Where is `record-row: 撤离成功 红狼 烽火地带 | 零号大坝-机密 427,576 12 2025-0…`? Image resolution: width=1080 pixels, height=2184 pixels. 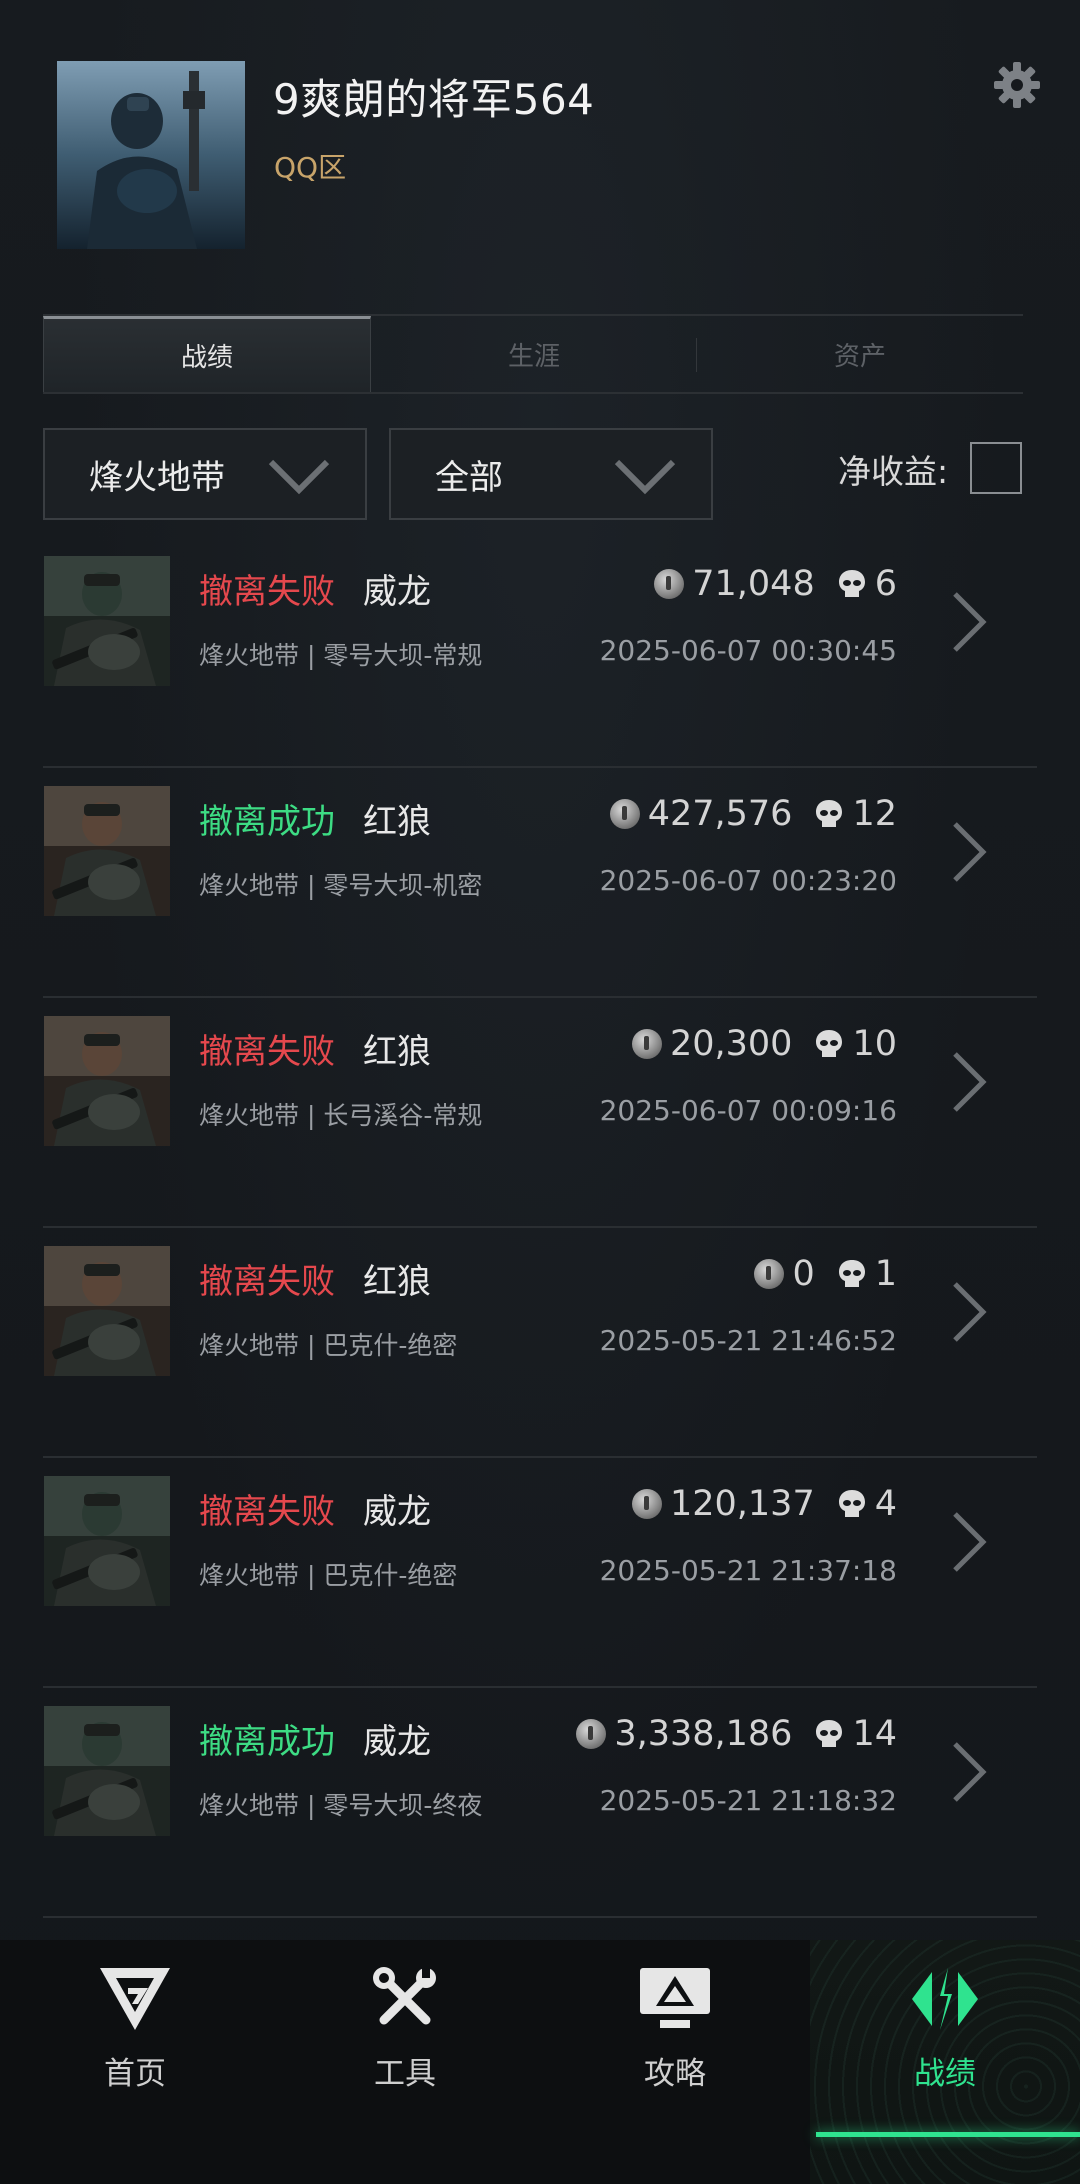 record-row: 撤离成功 红狼 烽火地带 | 零号大坝-机密 427,576 12 2025-0… is located at coordinates (540, 883).